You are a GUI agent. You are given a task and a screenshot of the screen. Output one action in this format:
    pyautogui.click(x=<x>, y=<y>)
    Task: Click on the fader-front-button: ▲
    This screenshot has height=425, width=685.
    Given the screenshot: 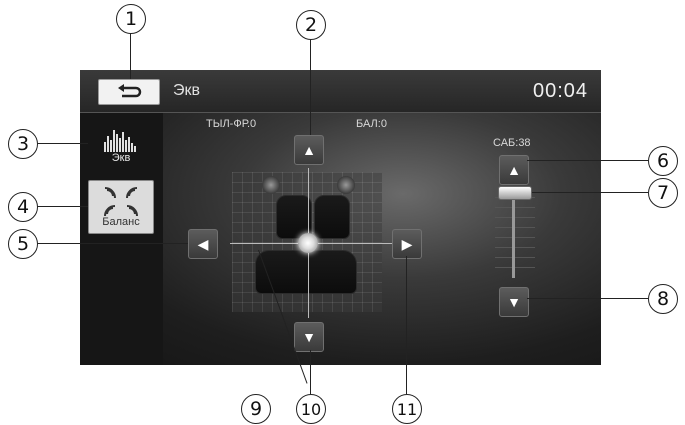 What is the action you would take?
    pyautogui.click(x=309, y=150)
    